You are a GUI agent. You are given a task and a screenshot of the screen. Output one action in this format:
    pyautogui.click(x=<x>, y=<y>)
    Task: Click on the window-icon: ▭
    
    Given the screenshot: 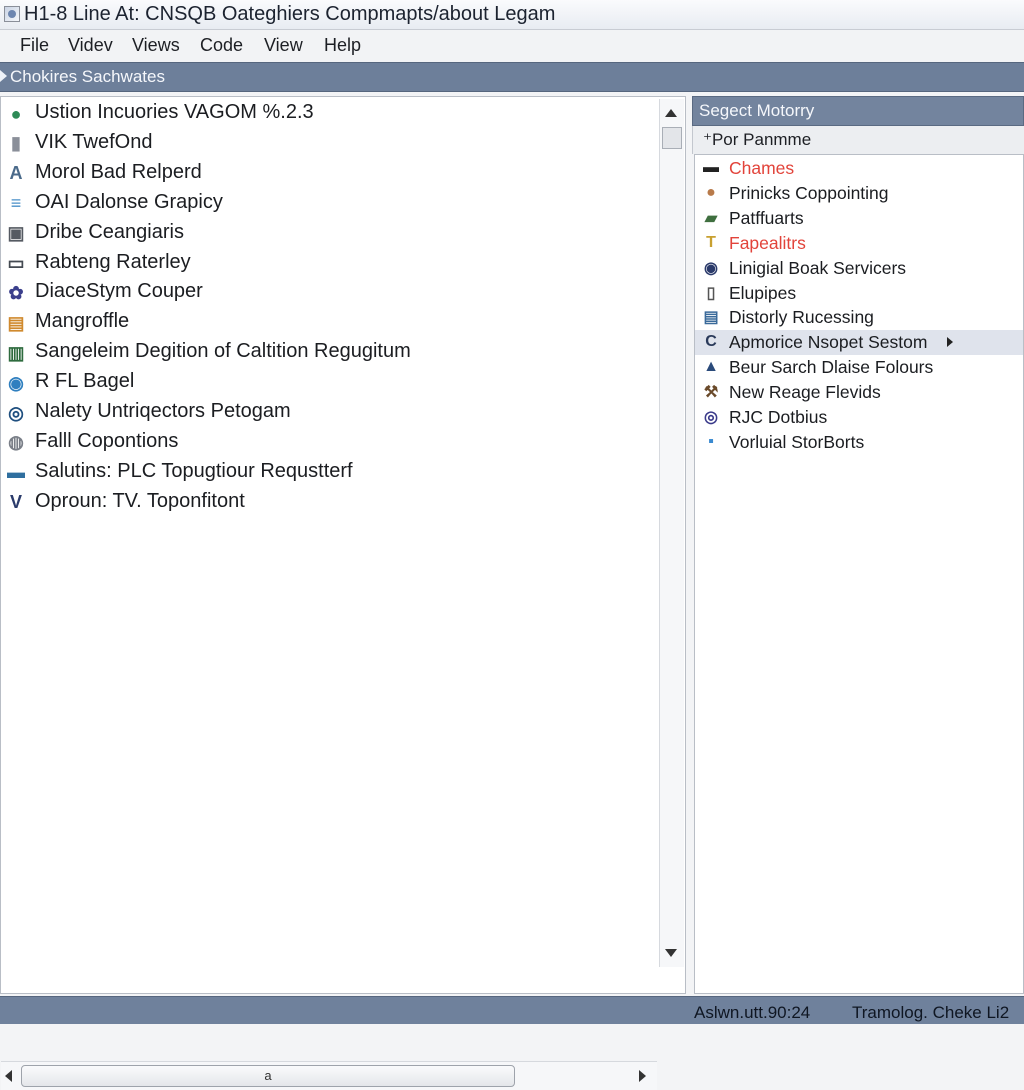 What is the action you would take?
    pyautogui.click(x=16, y=263)
    